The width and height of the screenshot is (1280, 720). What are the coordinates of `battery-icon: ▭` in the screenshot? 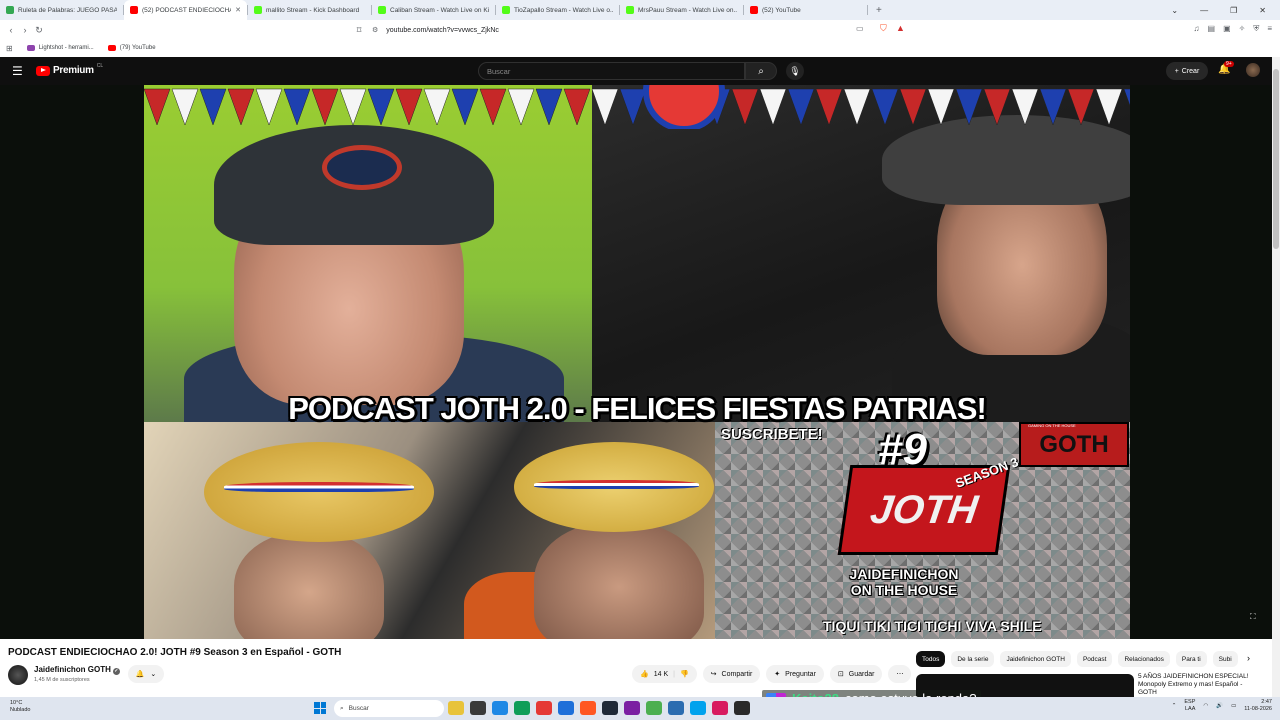 It's located at (1233, 706).